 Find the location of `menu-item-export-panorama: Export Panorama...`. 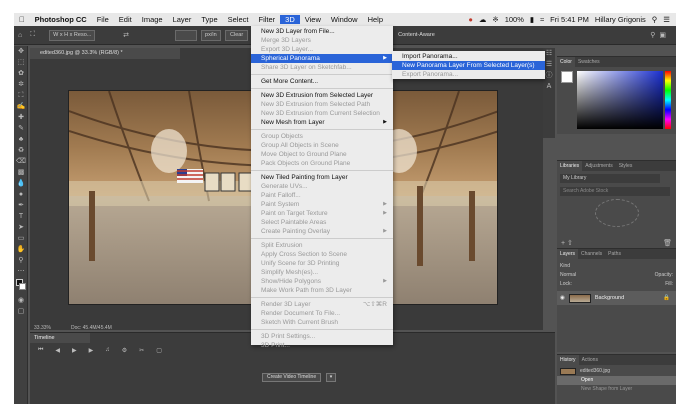

menu-item-export-panorama: Export Panorama... is located at coordinates (468, 74).